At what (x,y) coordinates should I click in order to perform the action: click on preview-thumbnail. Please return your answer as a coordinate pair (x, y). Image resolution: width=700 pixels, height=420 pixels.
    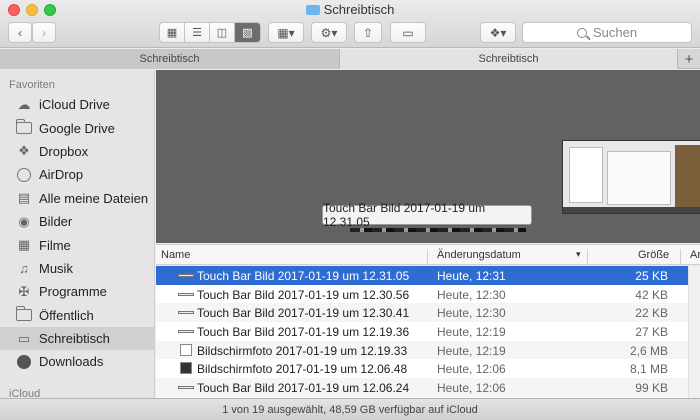
    Looking at the image, I should click on (631, 177).